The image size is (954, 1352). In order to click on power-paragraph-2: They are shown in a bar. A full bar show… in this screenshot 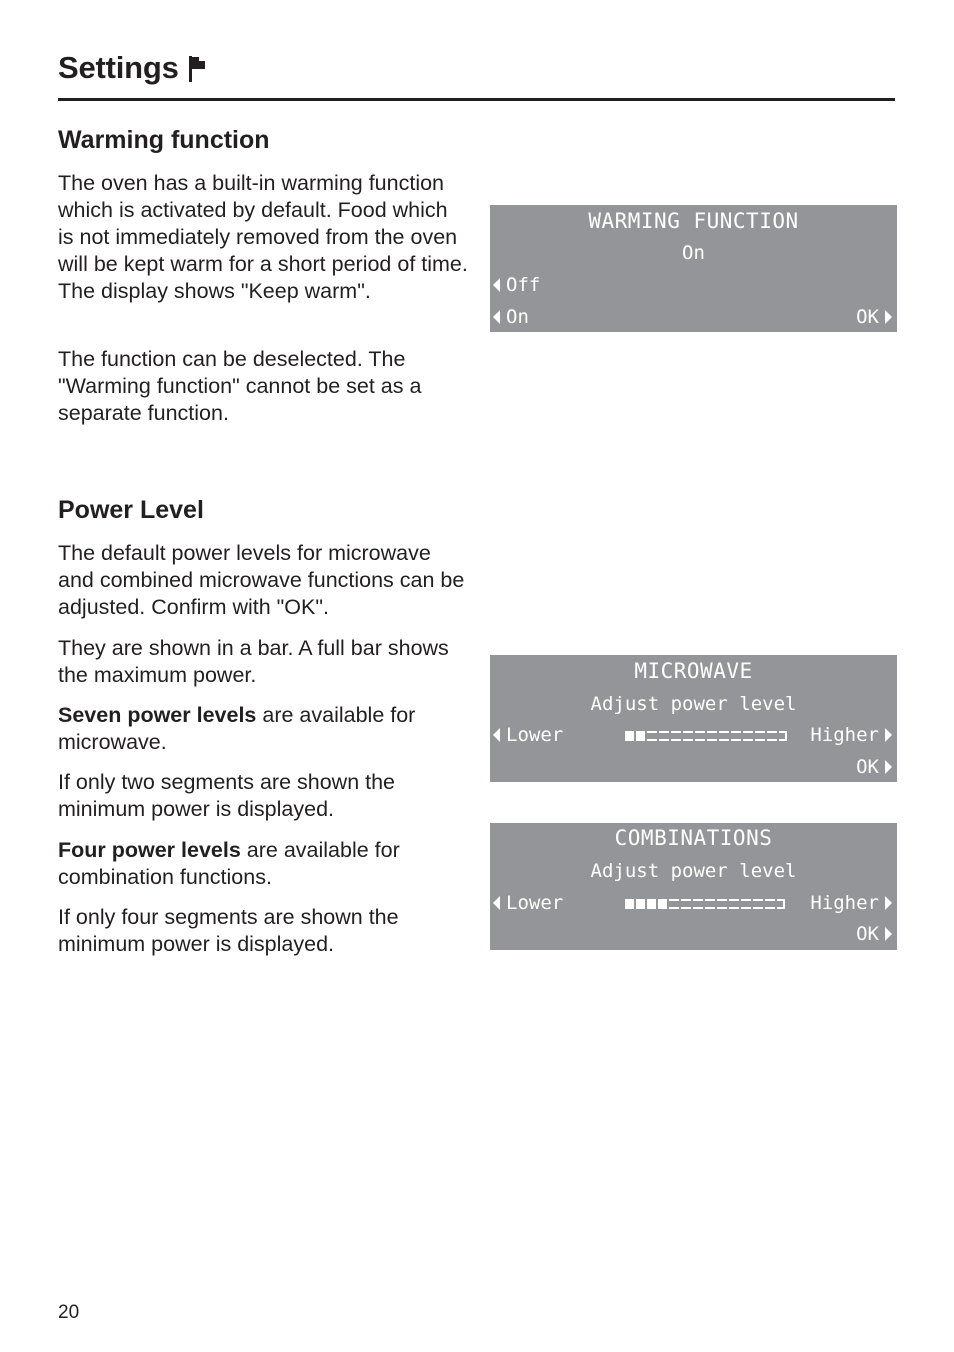, I will do `click(253, 661)`.